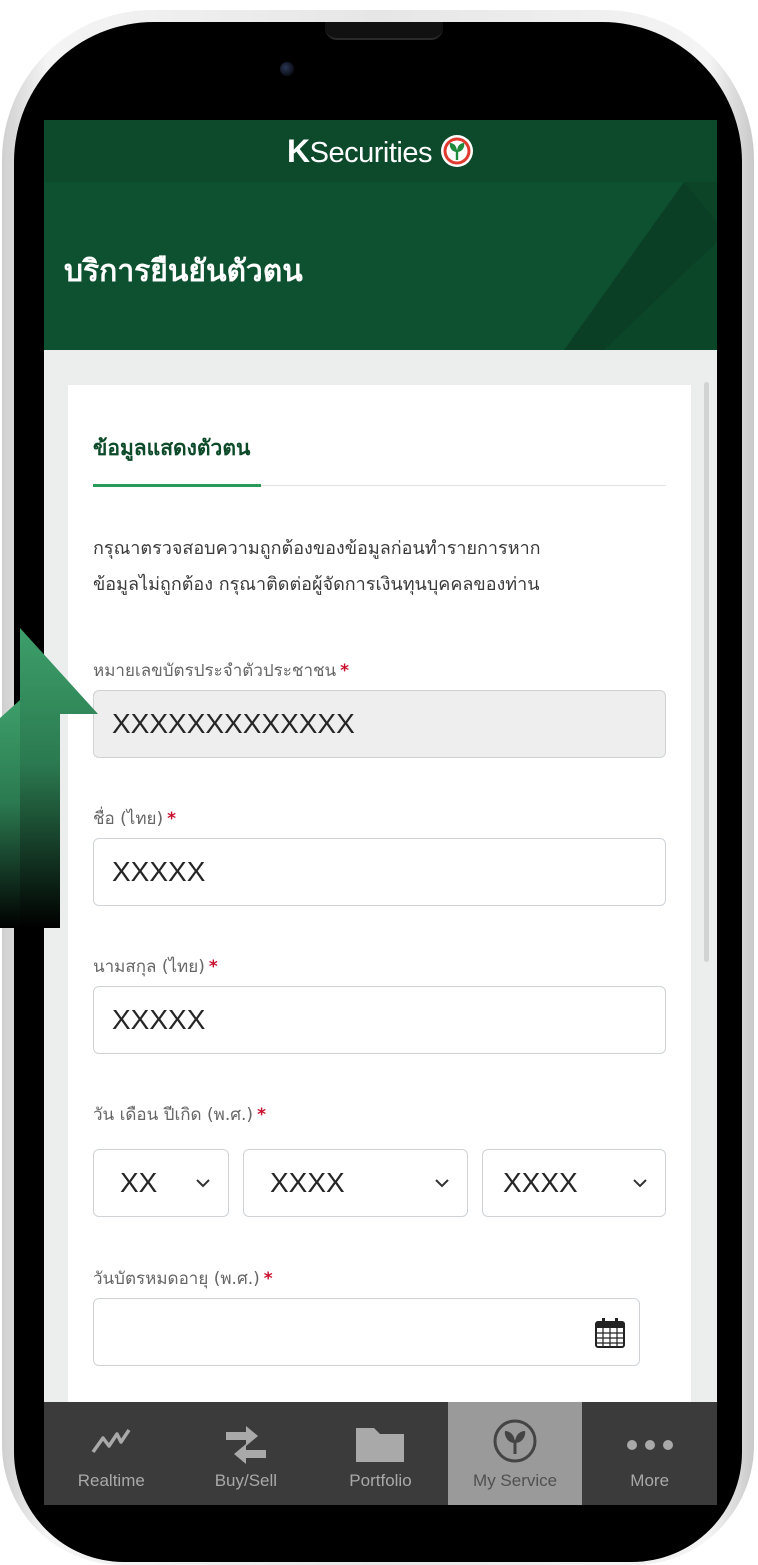  What do you see at coordinates (379, 872) in the screenshot?
I see `first-name-input: XXXXX` at bounding box center [379, 872].